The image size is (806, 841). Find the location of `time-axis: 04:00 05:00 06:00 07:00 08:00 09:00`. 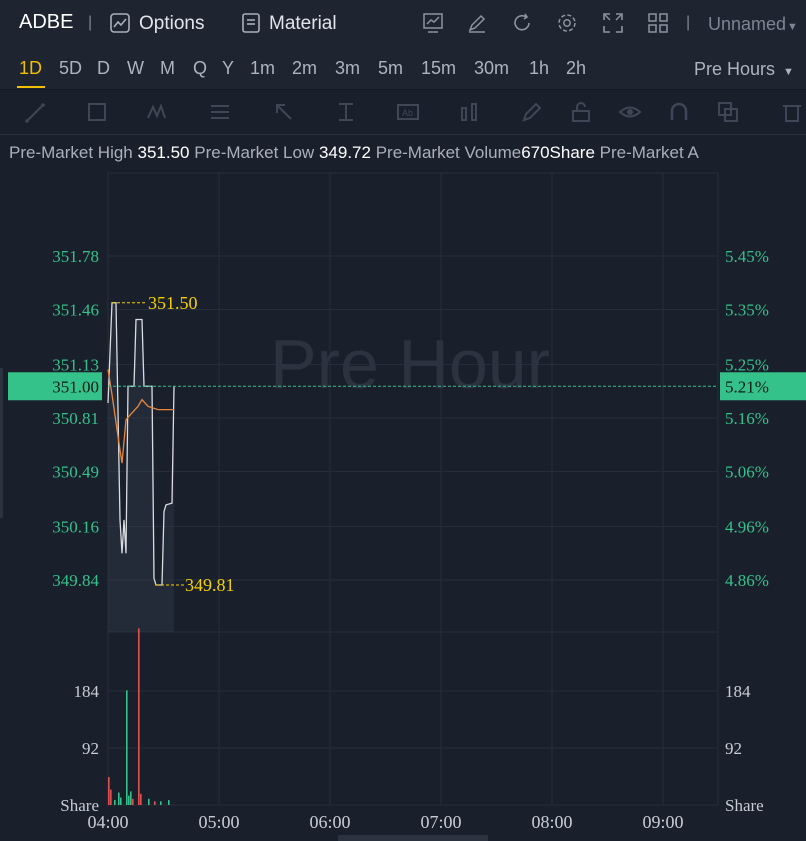

time-axis: 04:00 05:00 06:00 07:00 08:00 09:00 is located at coordinates (385, 822).